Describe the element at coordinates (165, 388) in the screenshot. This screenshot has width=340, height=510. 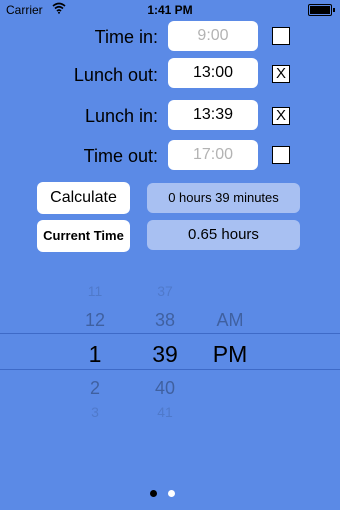
I see `picker-minute-item: 40` at that location.